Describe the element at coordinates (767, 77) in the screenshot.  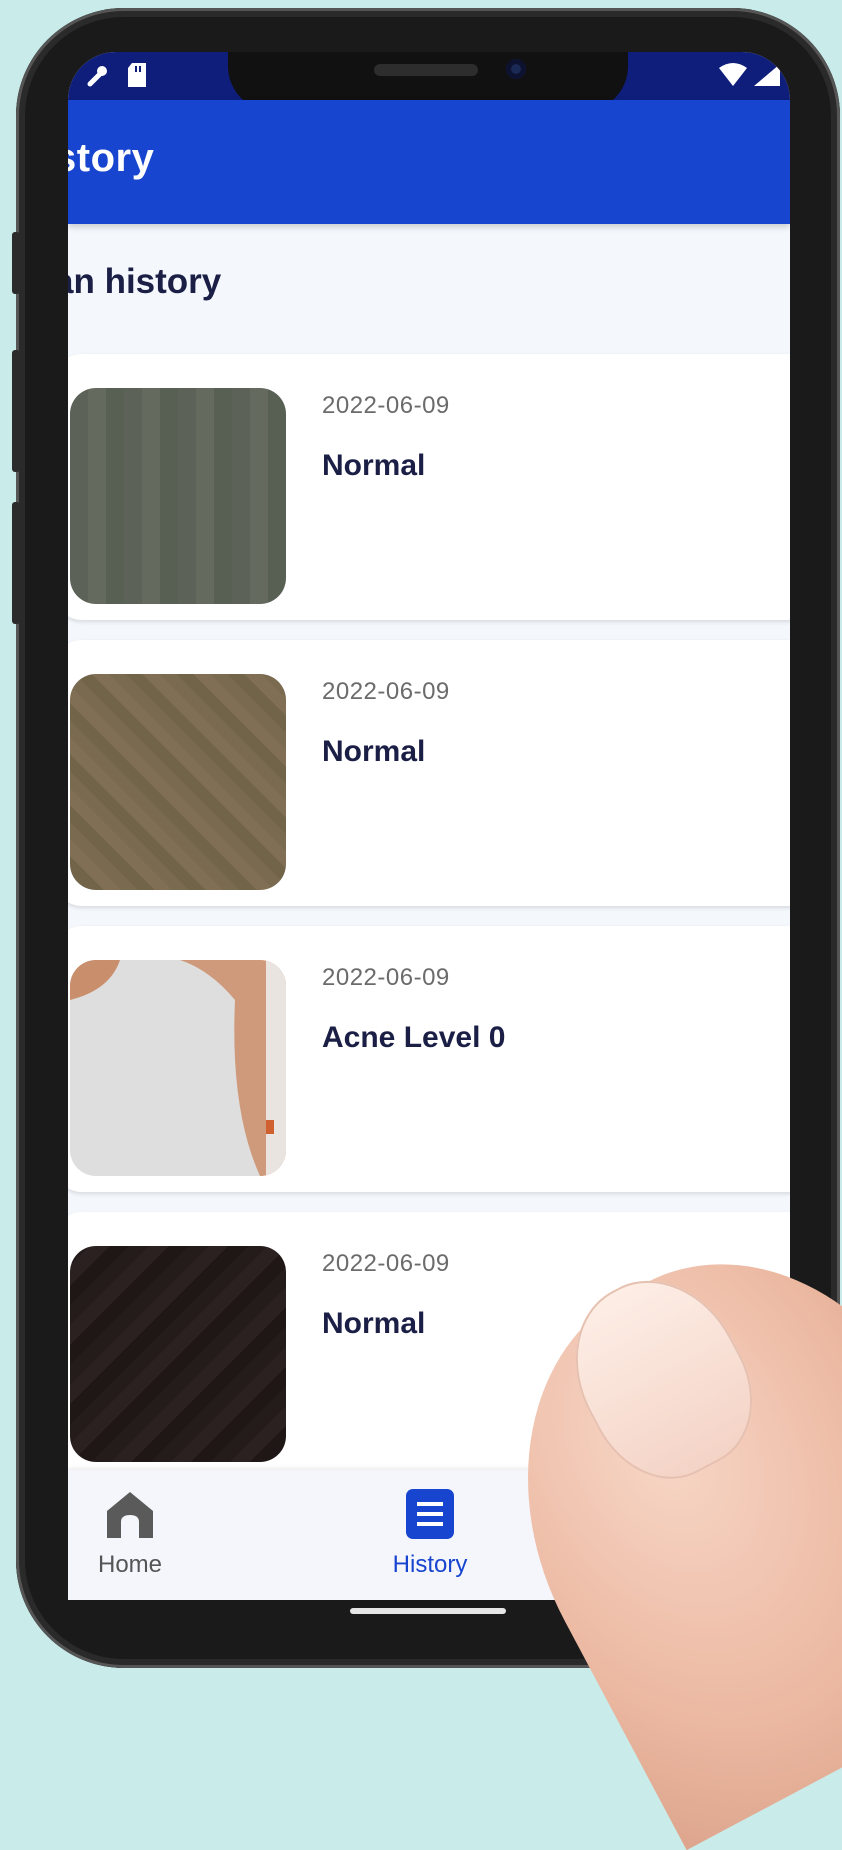
I see `signal-icon` at that location.